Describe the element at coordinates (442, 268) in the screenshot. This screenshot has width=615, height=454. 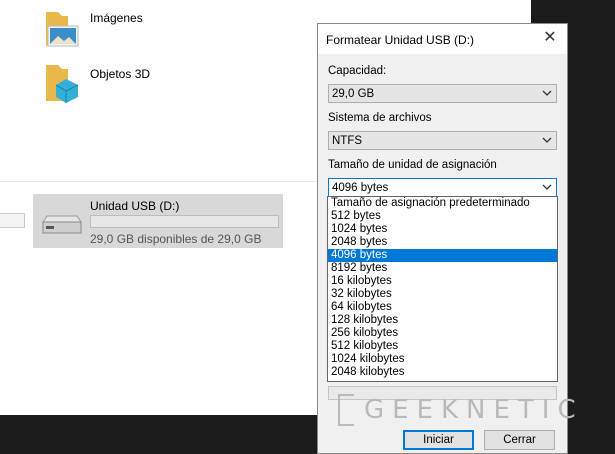
I see `allocation-option: 8192 bytes` at that location.